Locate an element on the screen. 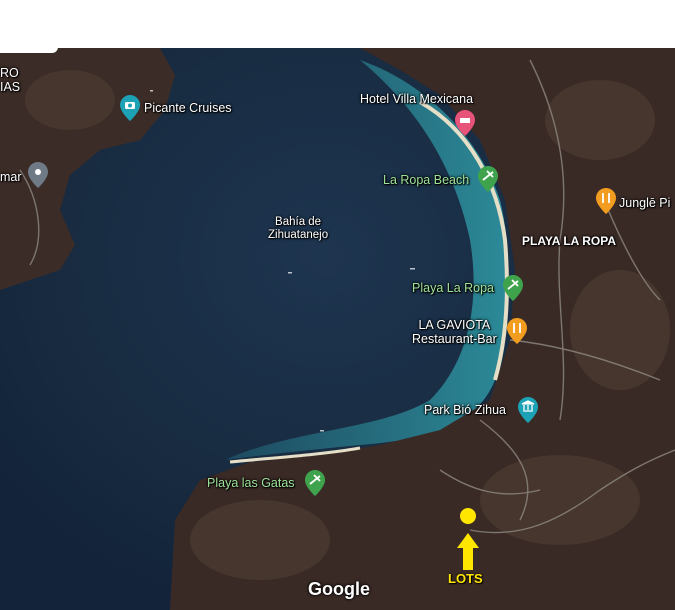  top-white-bar is located at coordinates (337, 24).